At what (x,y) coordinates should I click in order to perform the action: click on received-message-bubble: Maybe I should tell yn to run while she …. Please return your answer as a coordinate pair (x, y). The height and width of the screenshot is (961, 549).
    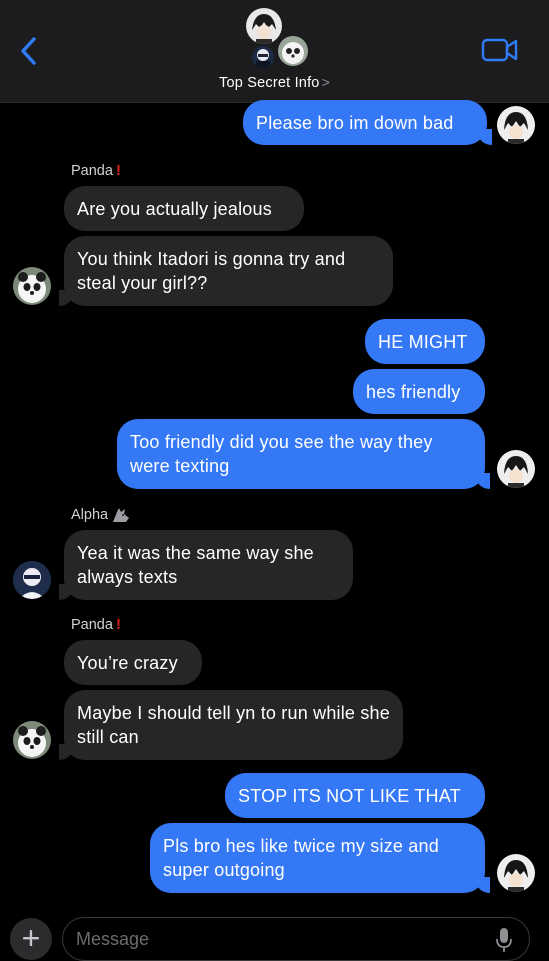
    Looking at the image, I should click on (231, 725).